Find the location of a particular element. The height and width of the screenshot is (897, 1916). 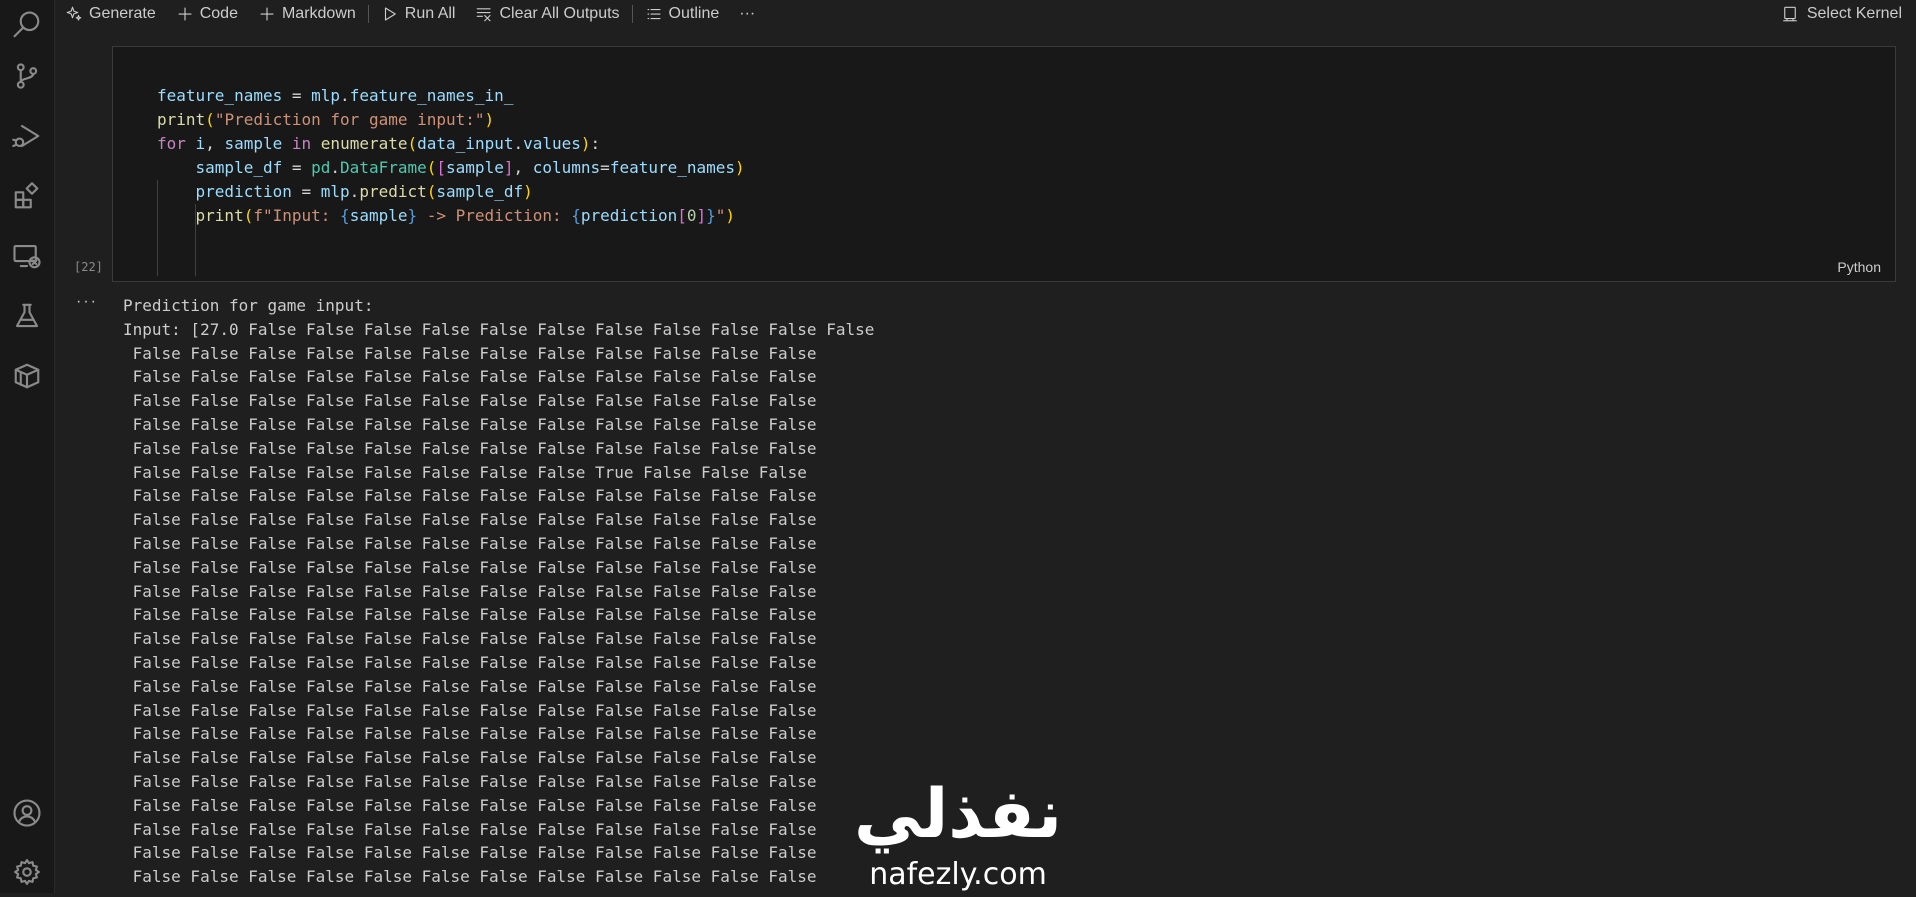

code-token: } is located at coordinates (711, 215).